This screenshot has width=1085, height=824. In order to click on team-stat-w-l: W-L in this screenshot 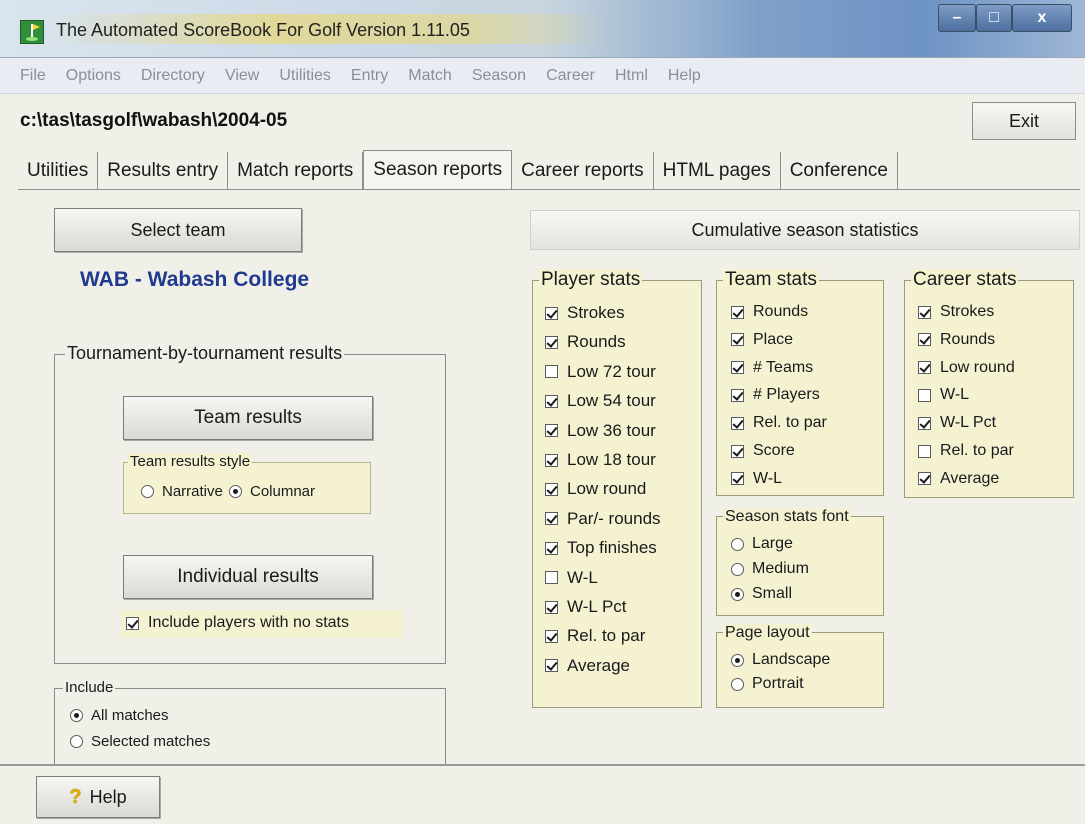, I will do `click(756, 479)`.